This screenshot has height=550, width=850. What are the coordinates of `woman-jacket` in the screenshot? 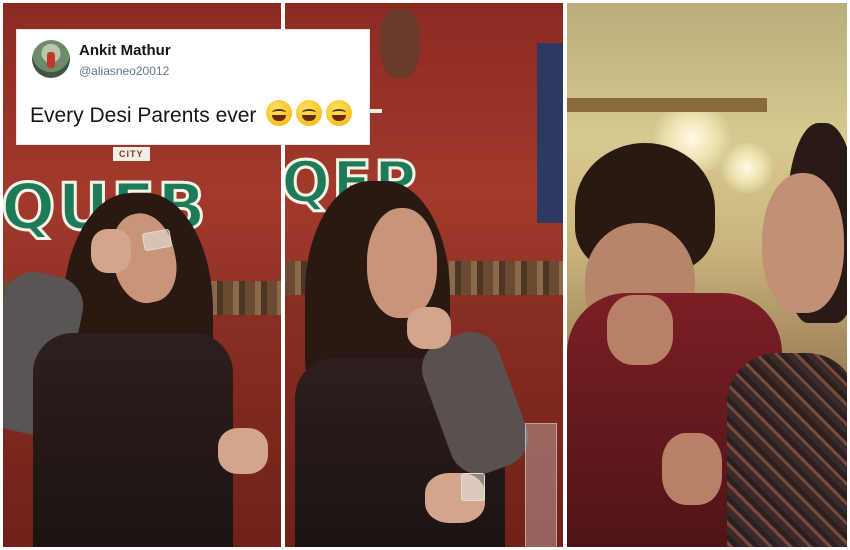 It's located at (133, 440).